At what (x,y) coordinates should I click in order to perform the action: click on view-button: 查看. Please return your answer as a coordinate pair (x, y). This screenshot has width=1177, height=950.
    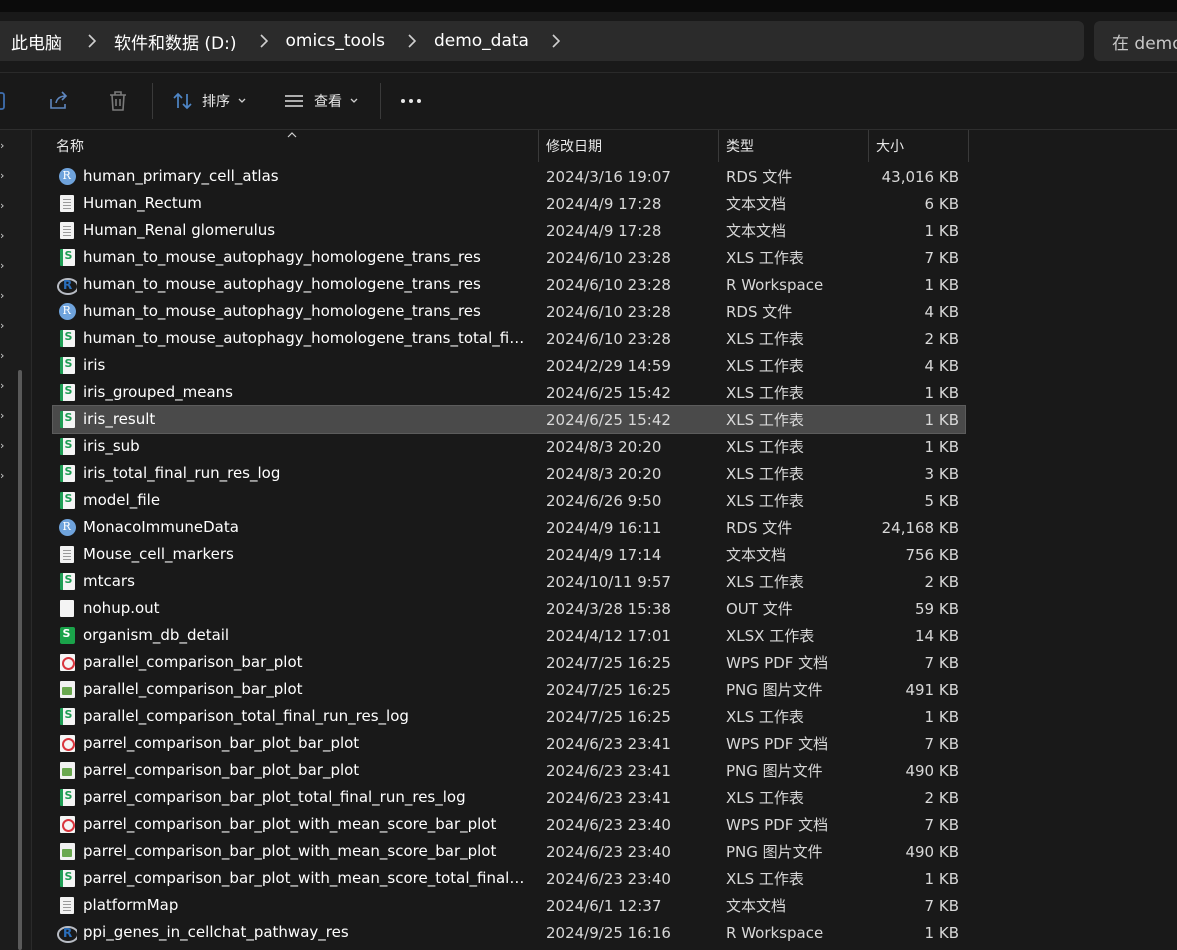
    Looking at the image, I should click on (321, 101).